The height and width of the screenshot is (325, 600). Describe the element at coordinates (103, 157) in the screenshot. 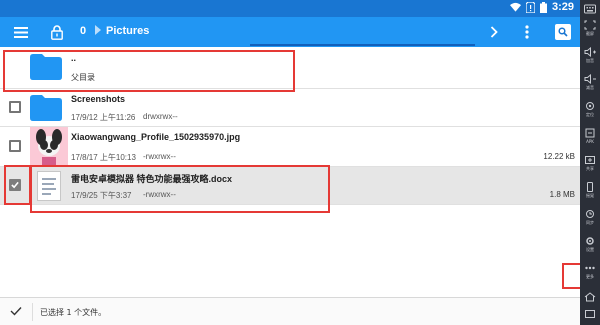

I see `file-date: 17/8/17 上午10:13` at that location.